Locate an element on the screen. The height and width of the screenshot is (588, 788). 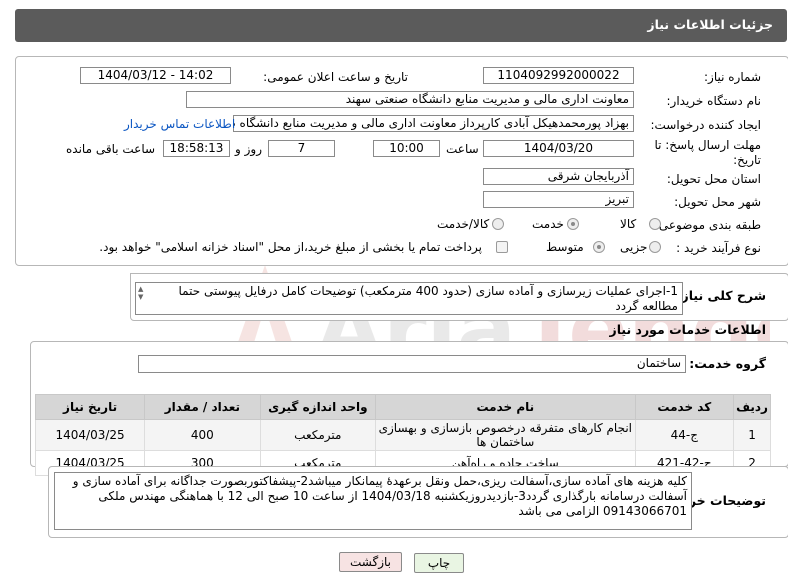
process-radio-minor is located at coordinates (655, 247).